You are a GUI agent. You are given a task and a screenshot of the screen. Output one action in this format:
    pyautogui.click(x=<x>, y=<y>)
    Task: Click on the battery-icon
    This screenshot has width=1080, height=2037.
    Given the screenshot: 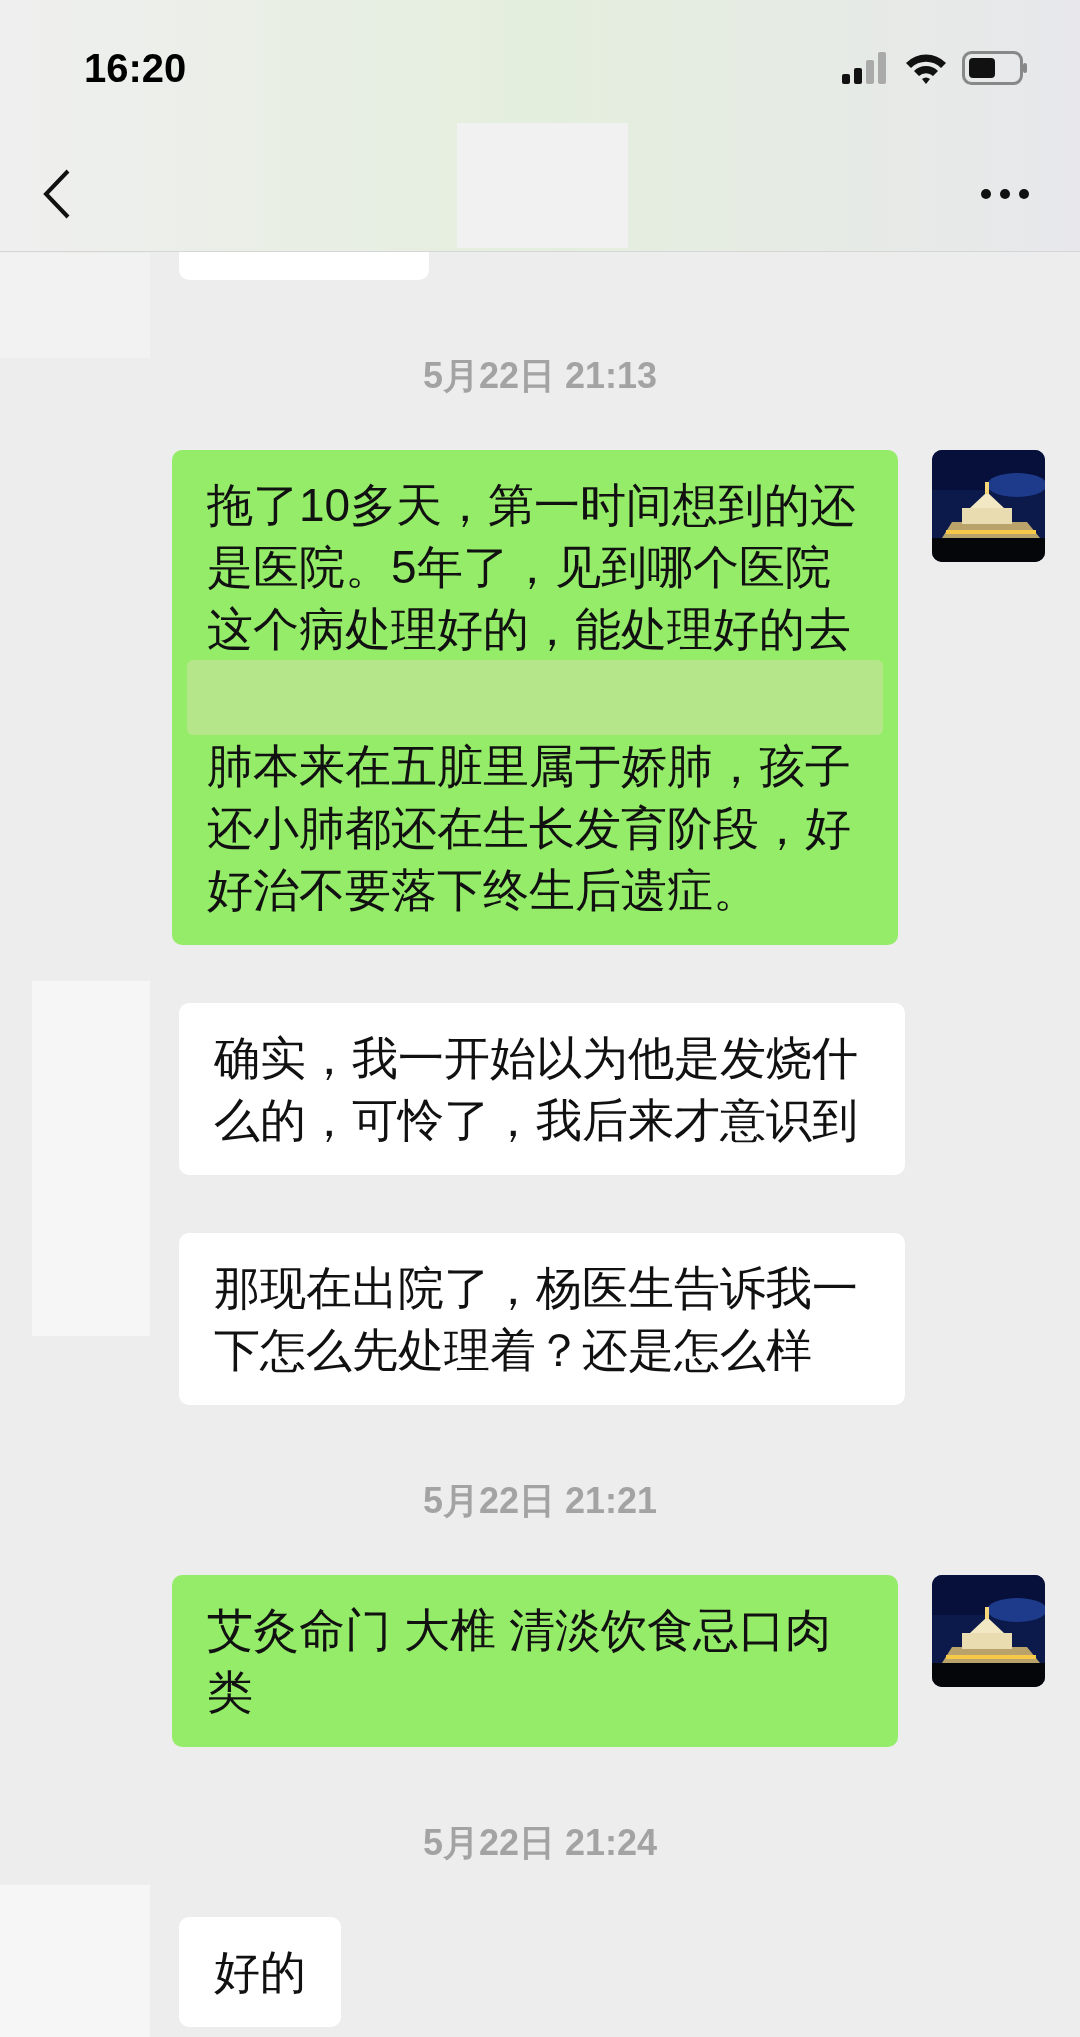 What is the action you would take?
    pyautogui.click(x=995, y=68)
    